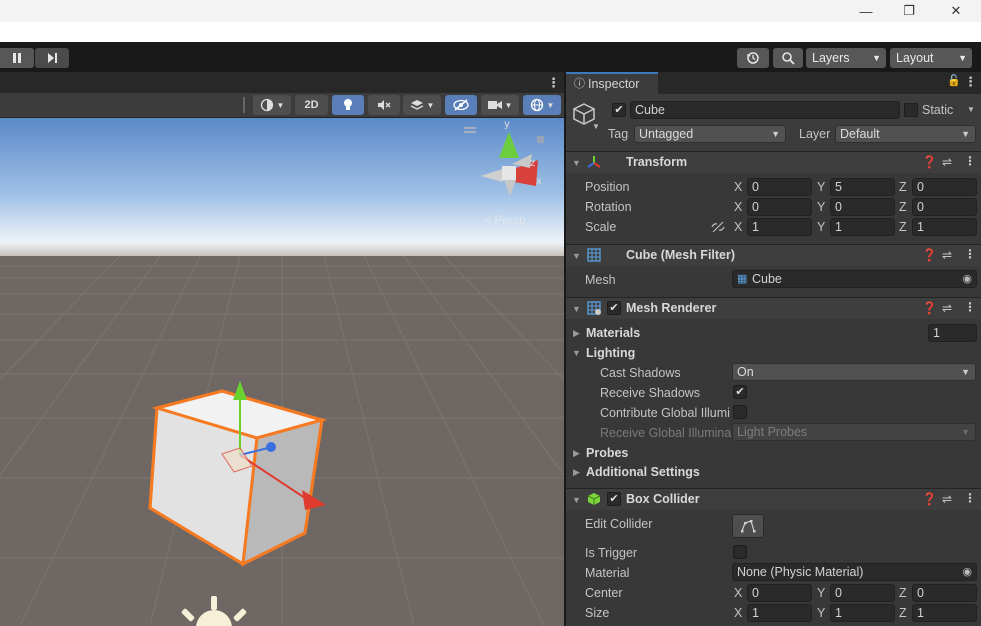  I want to click on mesh-renderer-enabled-checkbox: ✔, so click(614, 308).